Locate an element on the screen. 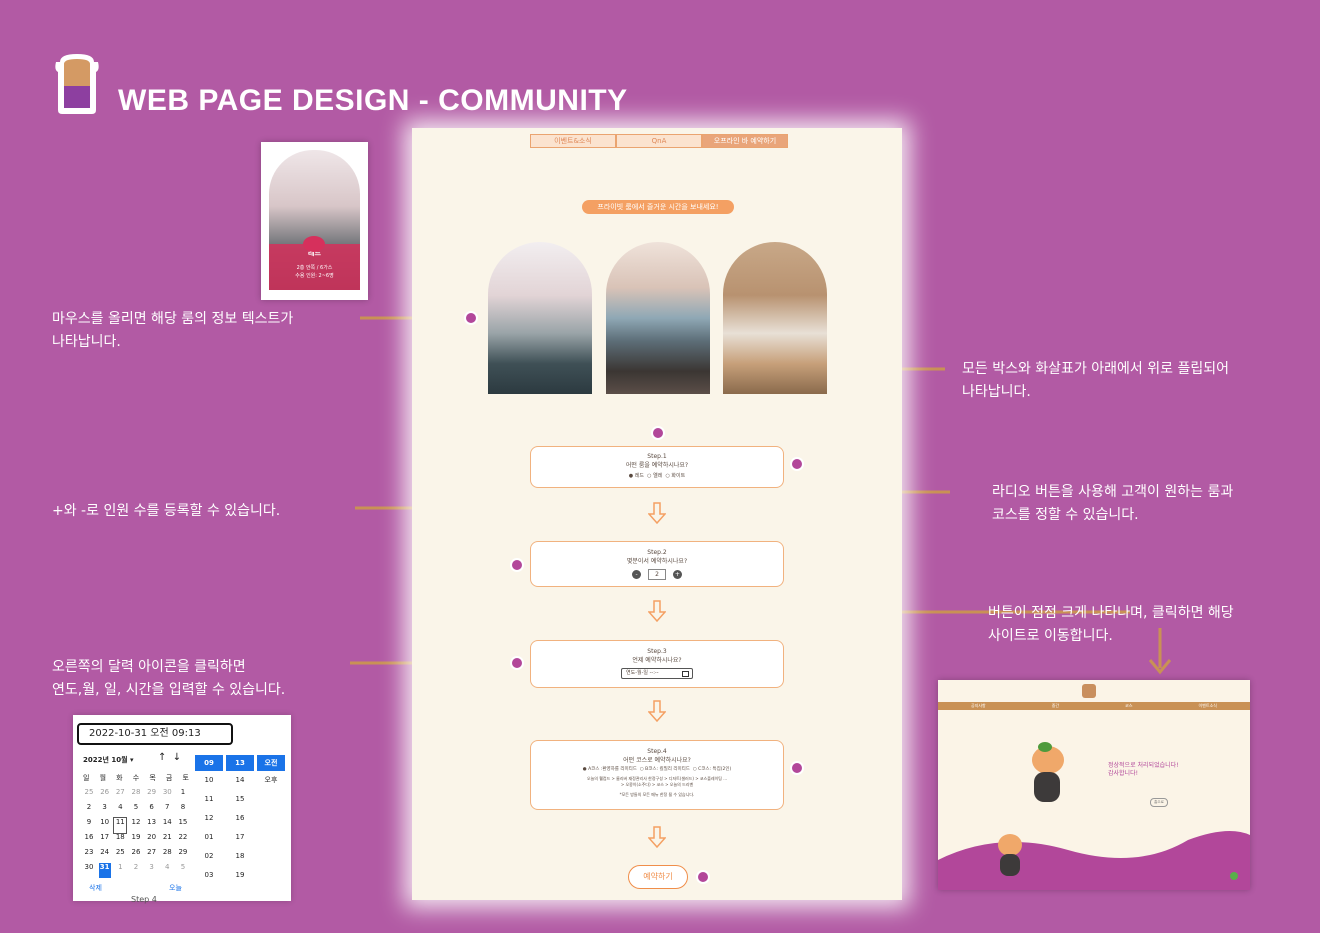 The width and height of the screenshot is (1320, 933). calendar-day: 18 is located at coordinates (120, 840).